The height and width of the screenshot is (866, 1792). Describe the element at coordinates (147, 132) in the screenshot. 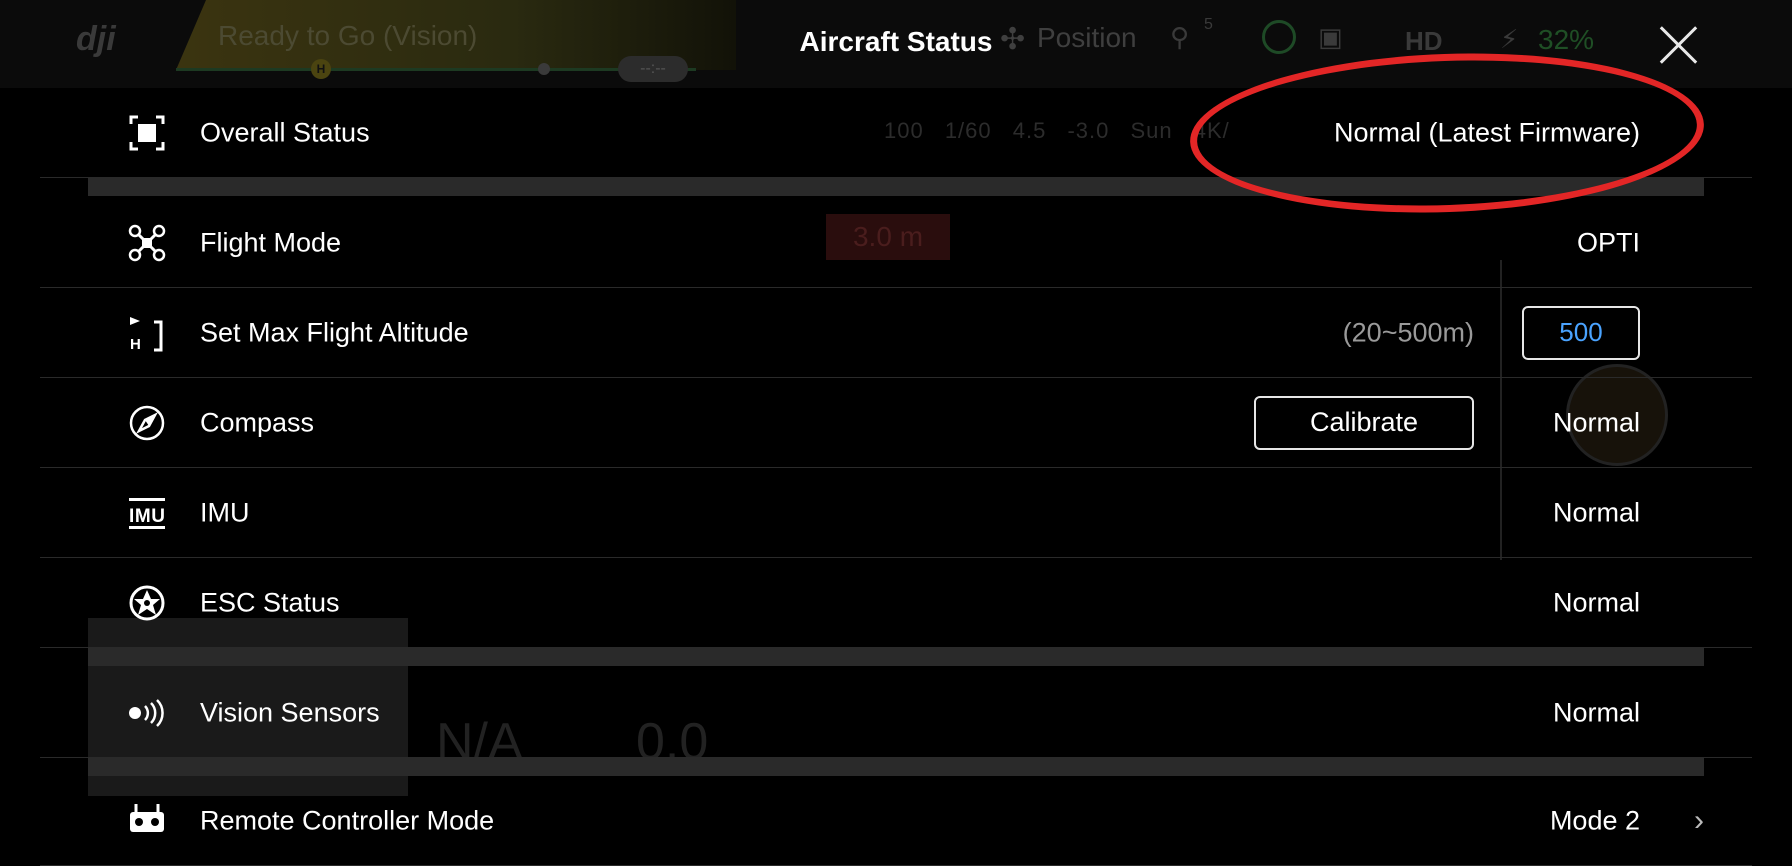

I see `overall-status-icon` at that location.